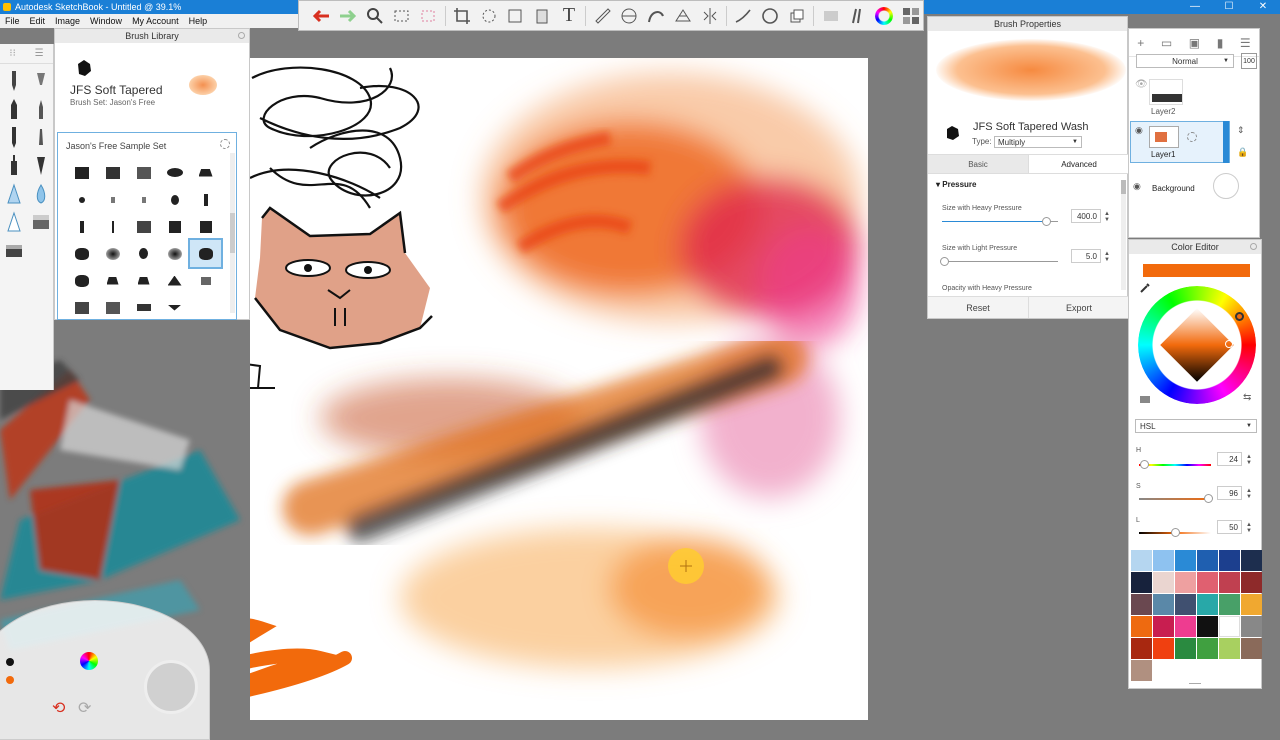  I want to click on add-image-icon: ▣, so click(1194, 43).